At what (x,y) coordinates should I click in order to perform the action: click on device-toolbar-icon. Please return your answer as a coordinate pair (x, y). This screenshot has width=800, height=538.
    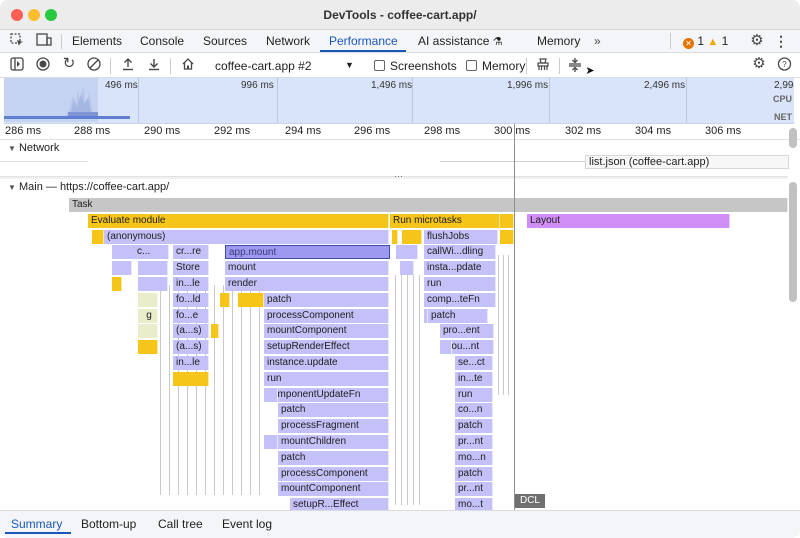
    Looking at the image, I should click on (44, 42).